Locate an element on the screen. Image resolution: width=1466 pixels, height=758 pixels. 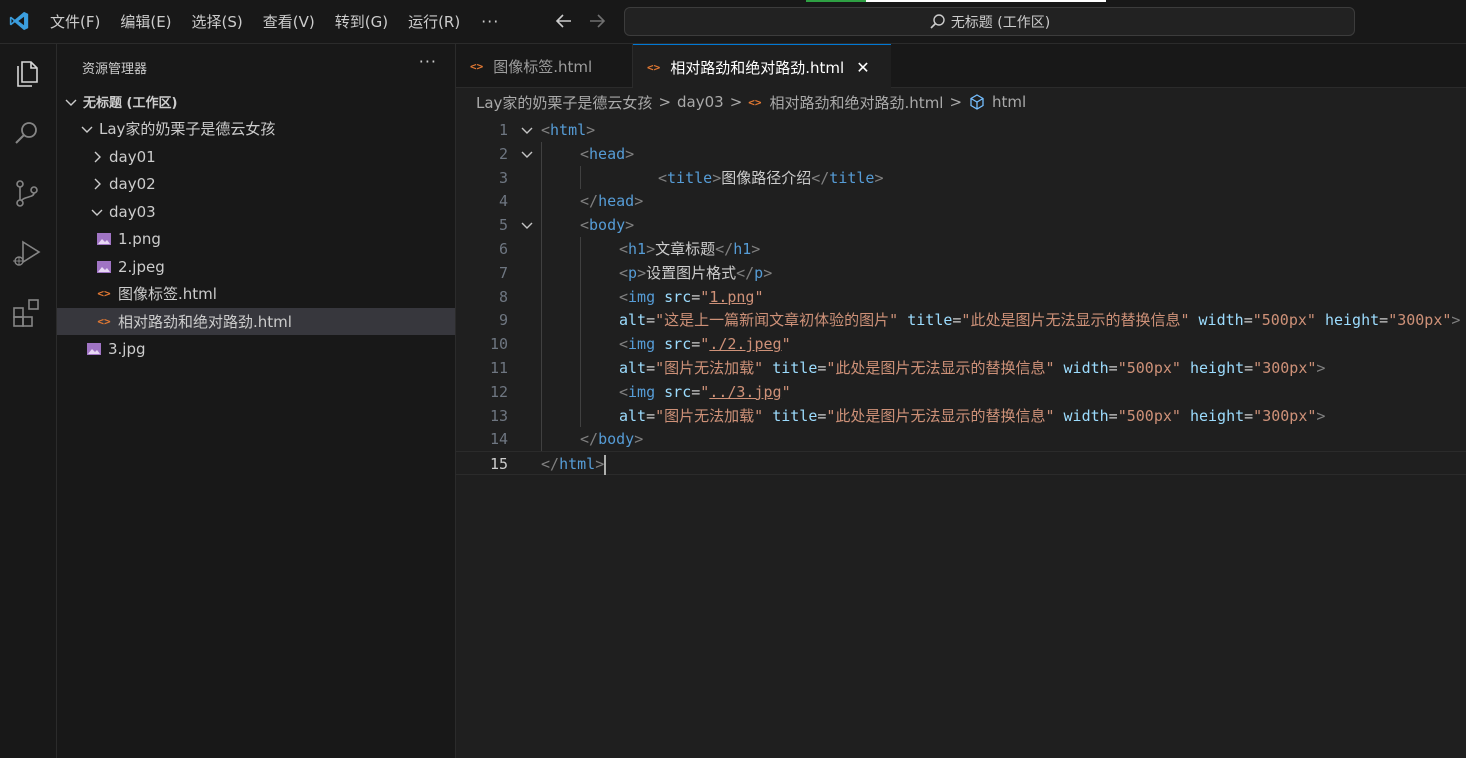
menu-view: 查看(V) is located at coordinates (289, 22).